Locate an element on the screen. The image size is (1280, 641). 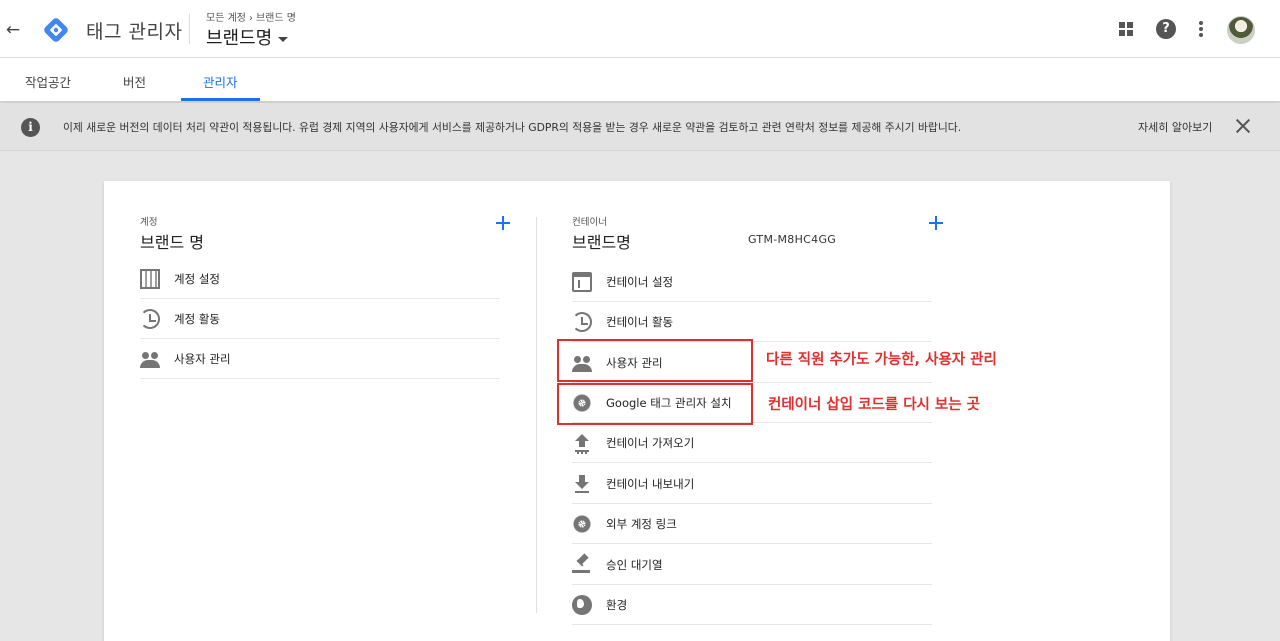
app-header: ← 태그 관리자 모든 계정 › 브랜드 명 브랜드명 ? is located at coordinates (640, 29).